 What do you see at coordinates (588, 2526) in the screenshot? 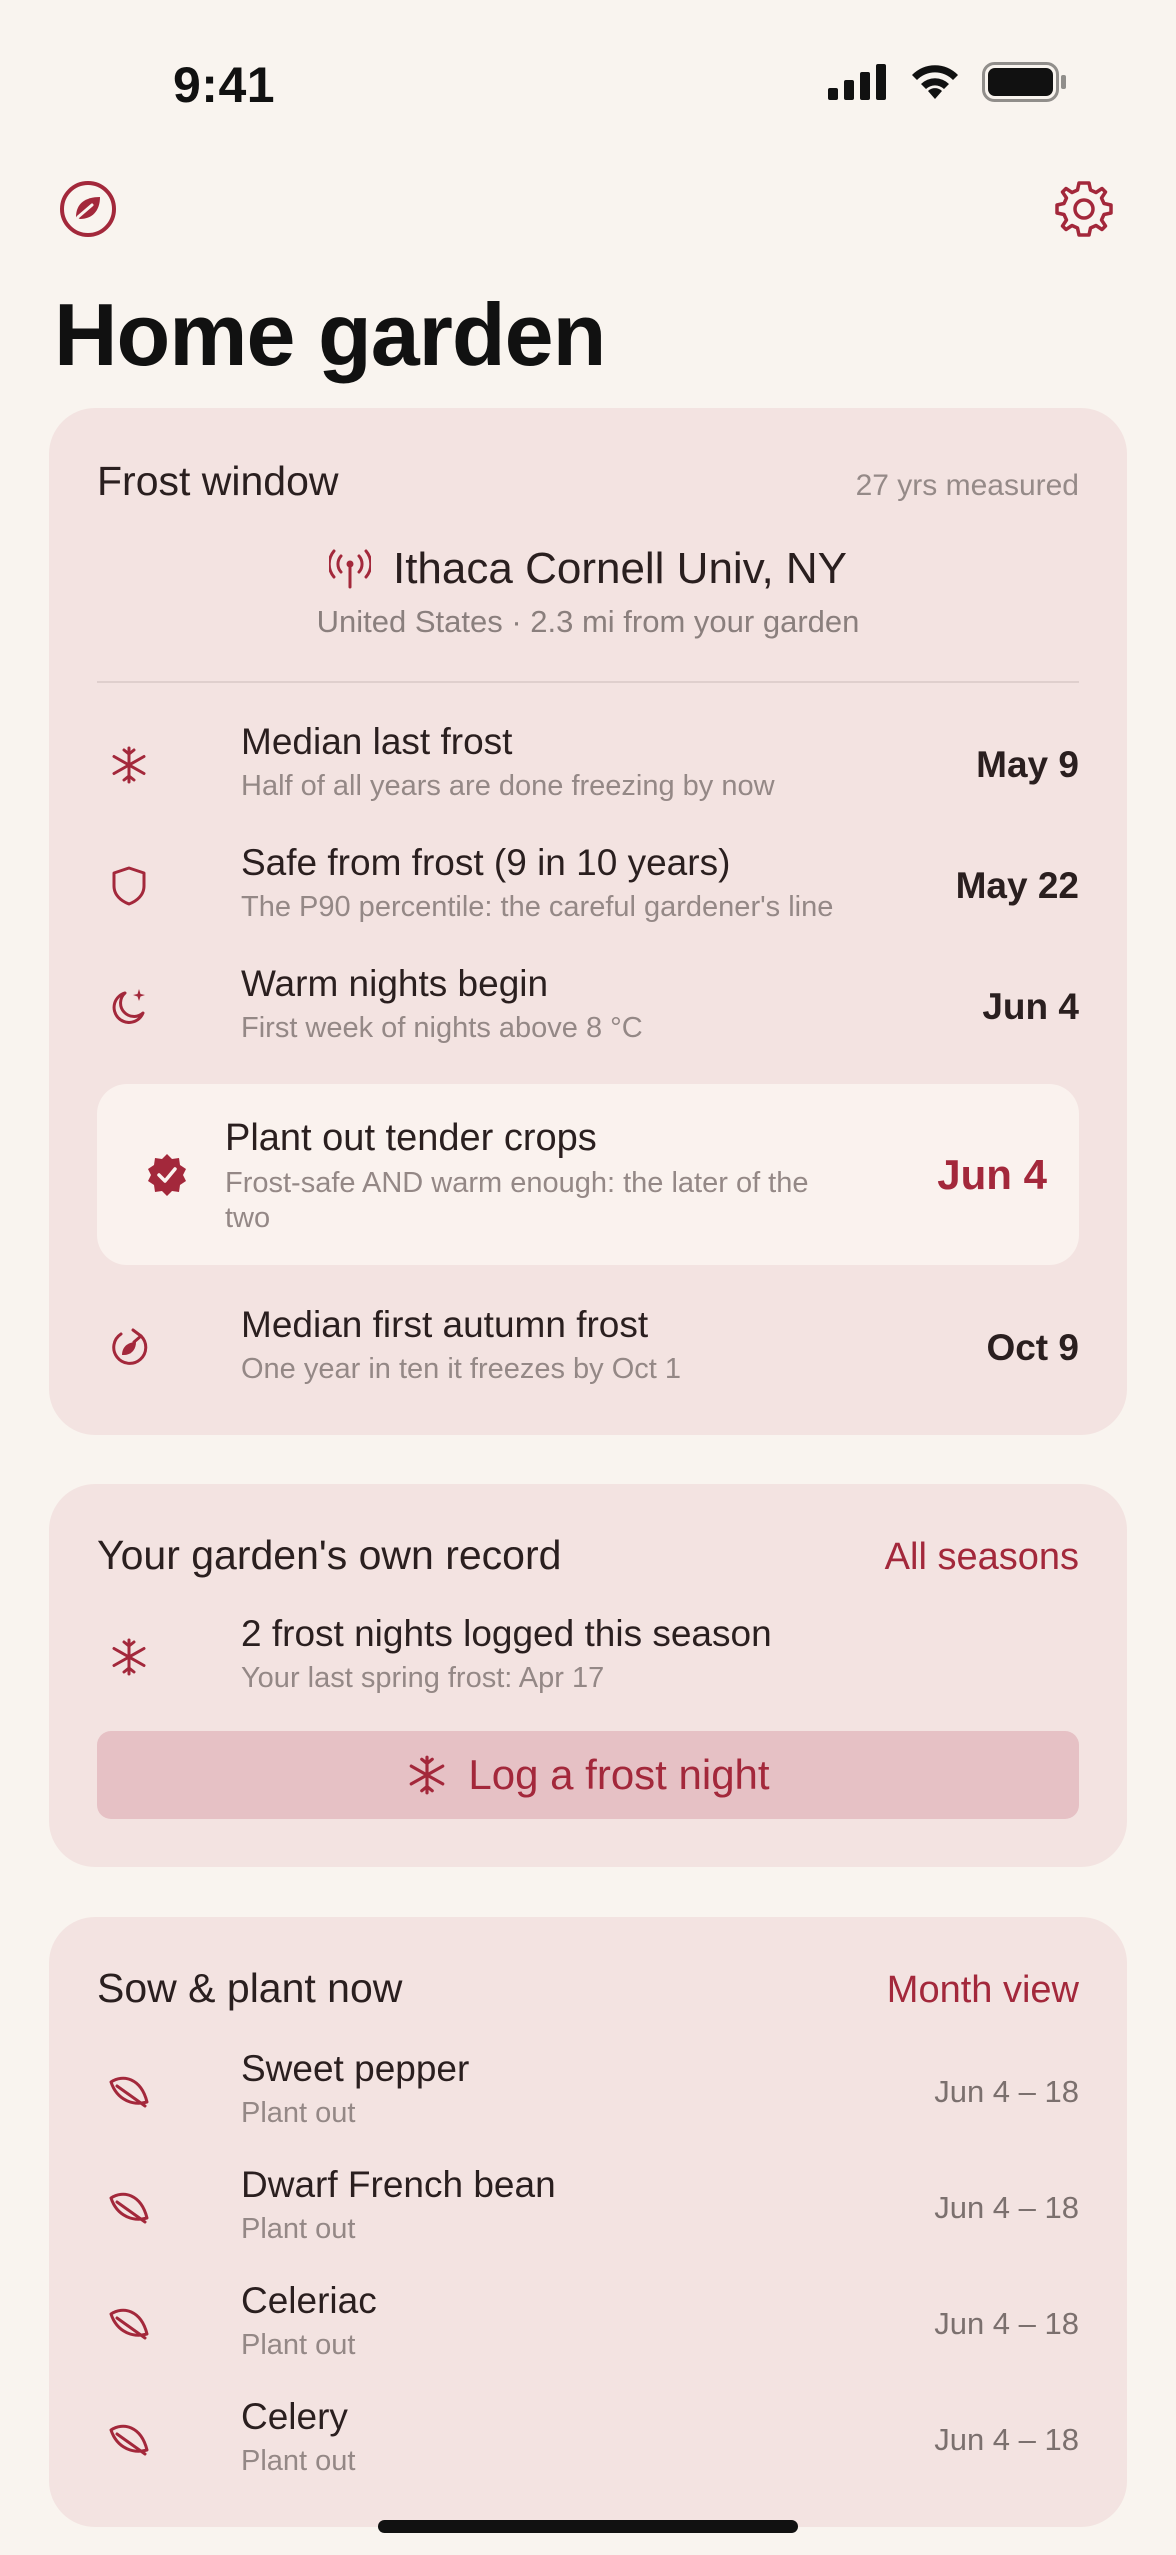
I see `home-indicator` at bounding box center [588, 2526].